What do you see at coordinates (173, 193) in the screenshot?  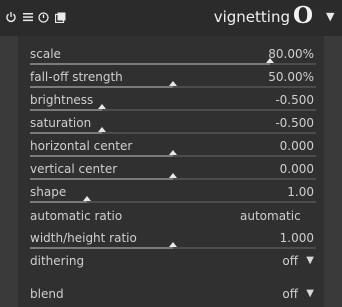 I see `slider-shape: shape 1.00` at bounding box center [173, 193].